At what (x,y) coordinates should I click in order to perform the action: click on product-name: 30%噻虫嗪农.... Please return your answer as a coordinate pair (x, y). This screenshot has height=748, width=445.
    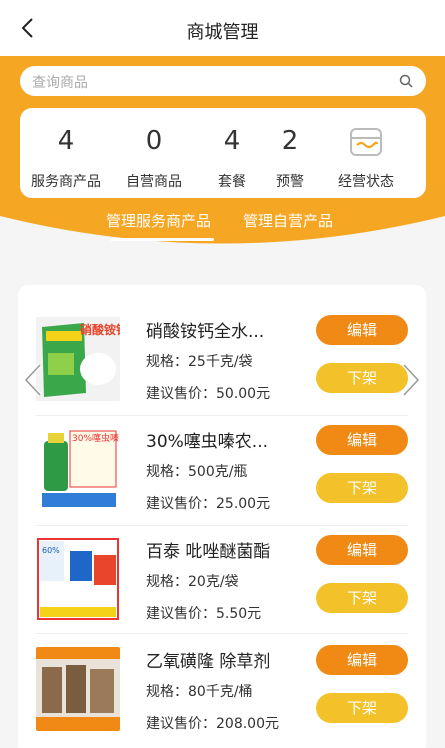
    Looking at the image, I should click on (207, 442).